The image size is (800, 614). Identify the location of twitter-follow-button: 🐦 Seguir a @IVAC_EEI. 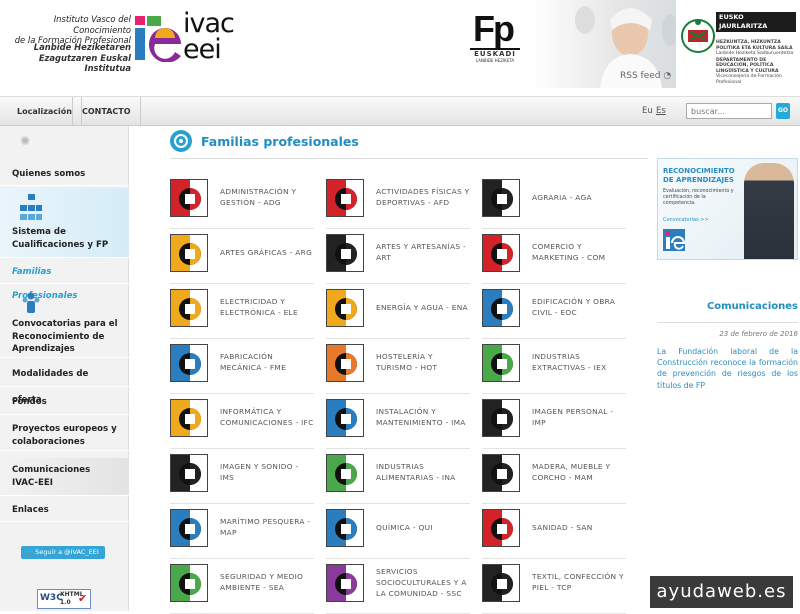
(63, 552).